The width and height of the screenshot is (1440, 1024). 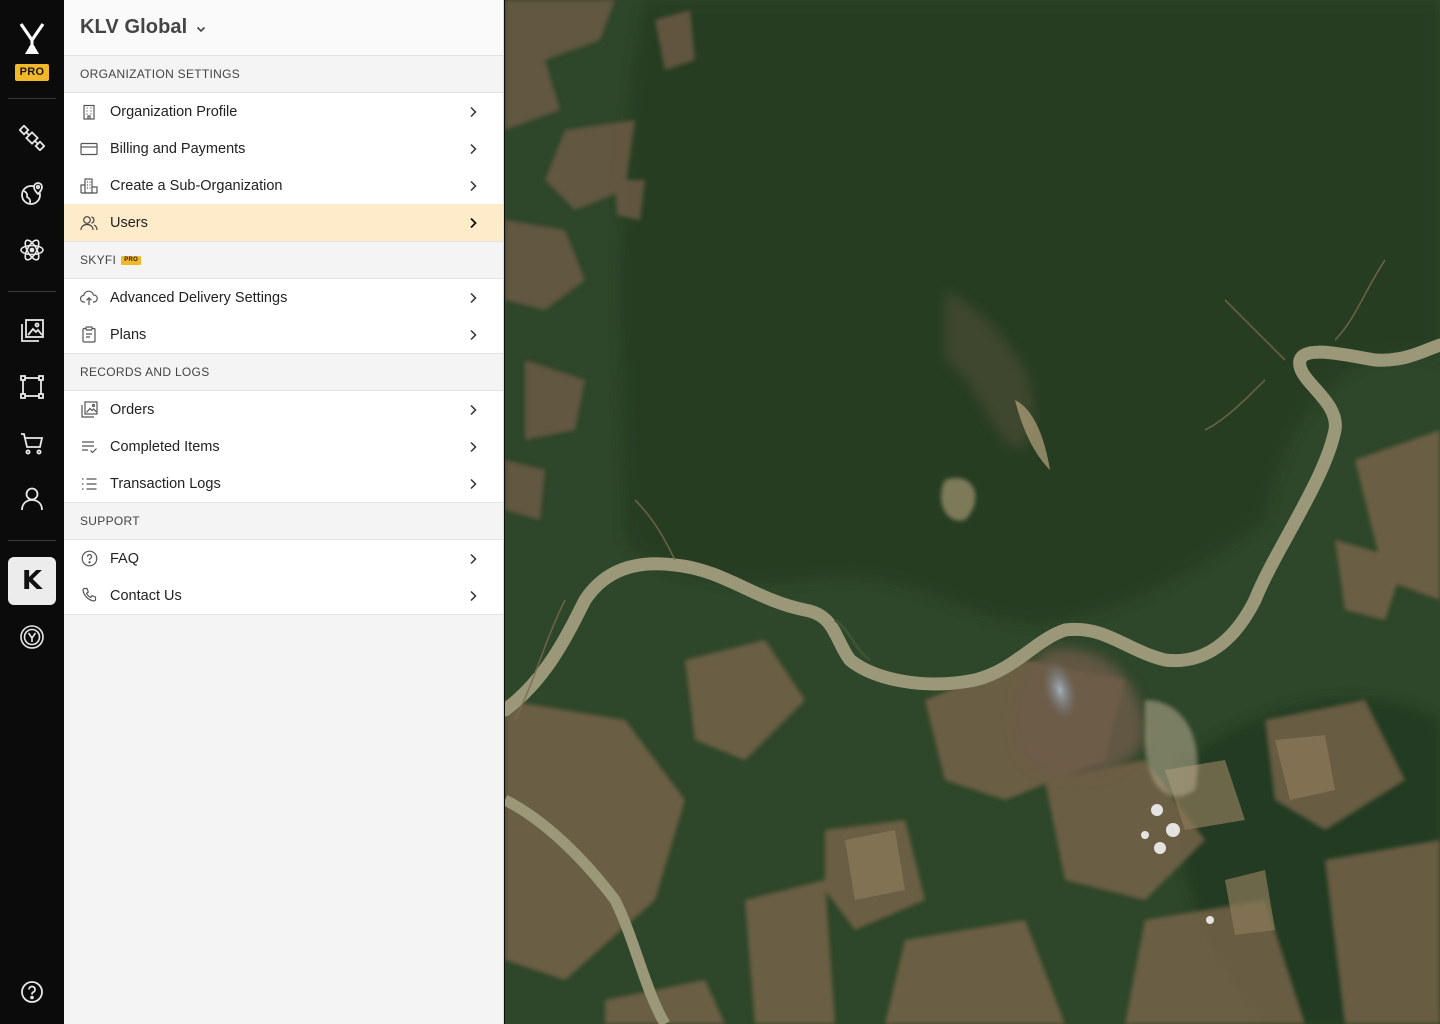 I want to click on globe-location-button, so click(x=32, y=194).